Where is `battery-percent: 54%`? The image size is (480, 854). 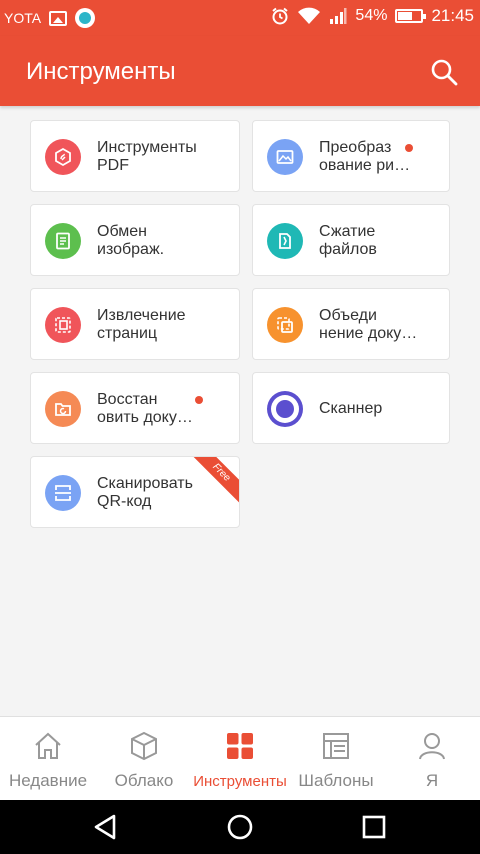
battery-percent: 54% is located at coordinates (371, 15).